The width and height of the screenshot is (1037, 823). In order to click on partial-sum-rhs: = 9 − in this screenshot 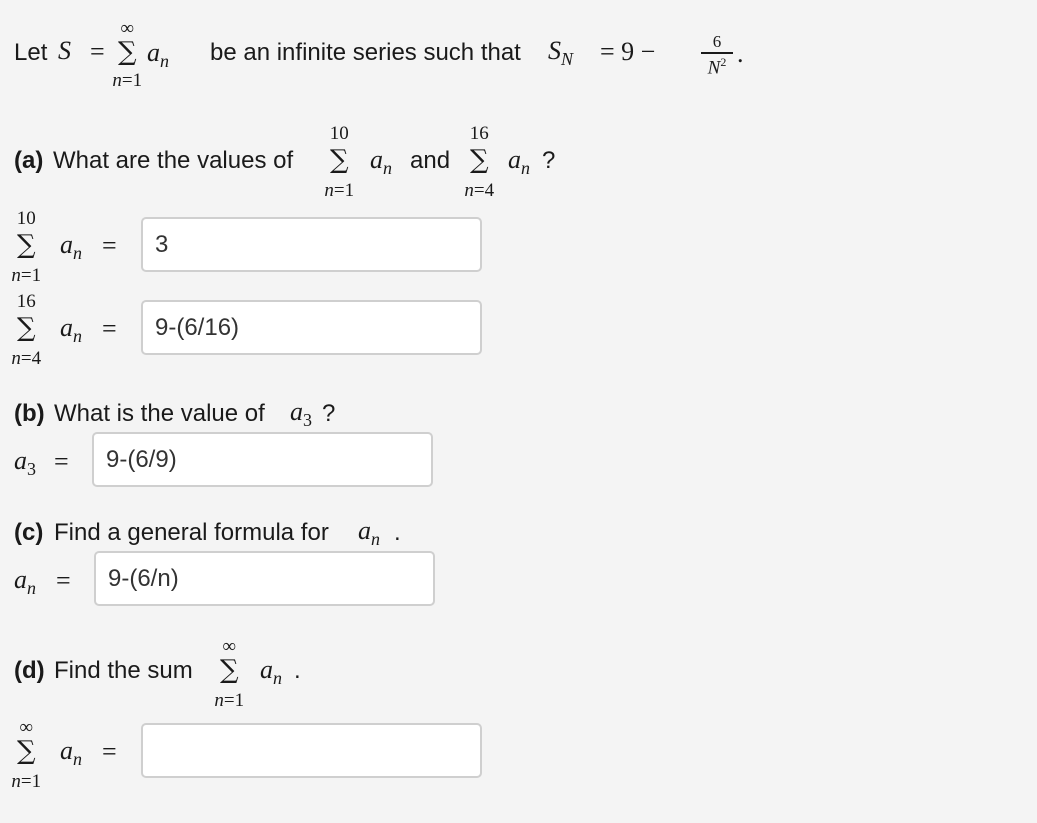, I will do `click(628, 51)`.